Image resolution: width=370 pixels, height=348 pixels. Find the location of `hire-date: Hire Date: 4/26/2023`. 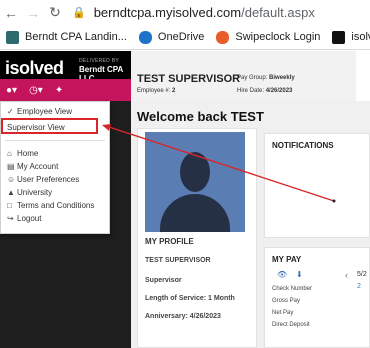

hire-date: Hire Date: 4/26/2023 is located at coordinates (264, 91).